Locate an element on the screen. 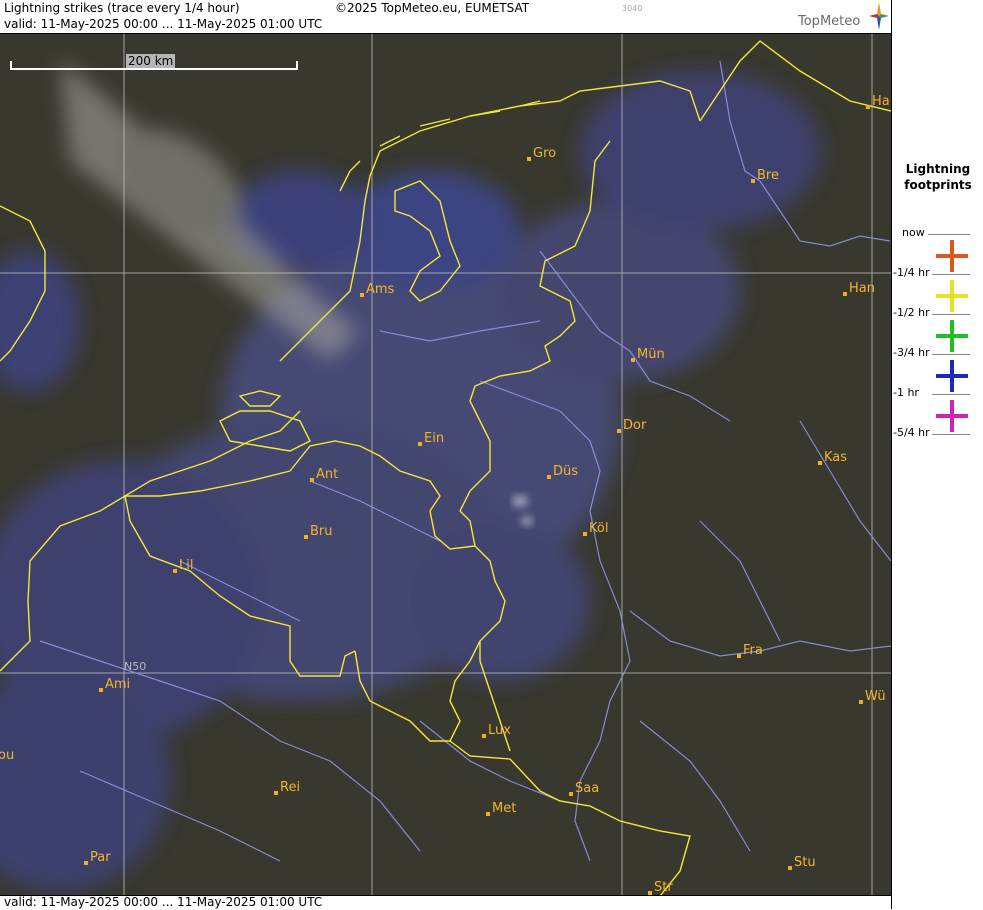 The height and width of the screenshot is (910, 983). copyright: ©2025 TopMeteo.eu, EUMETSAT is located at coordinates (432, 8).